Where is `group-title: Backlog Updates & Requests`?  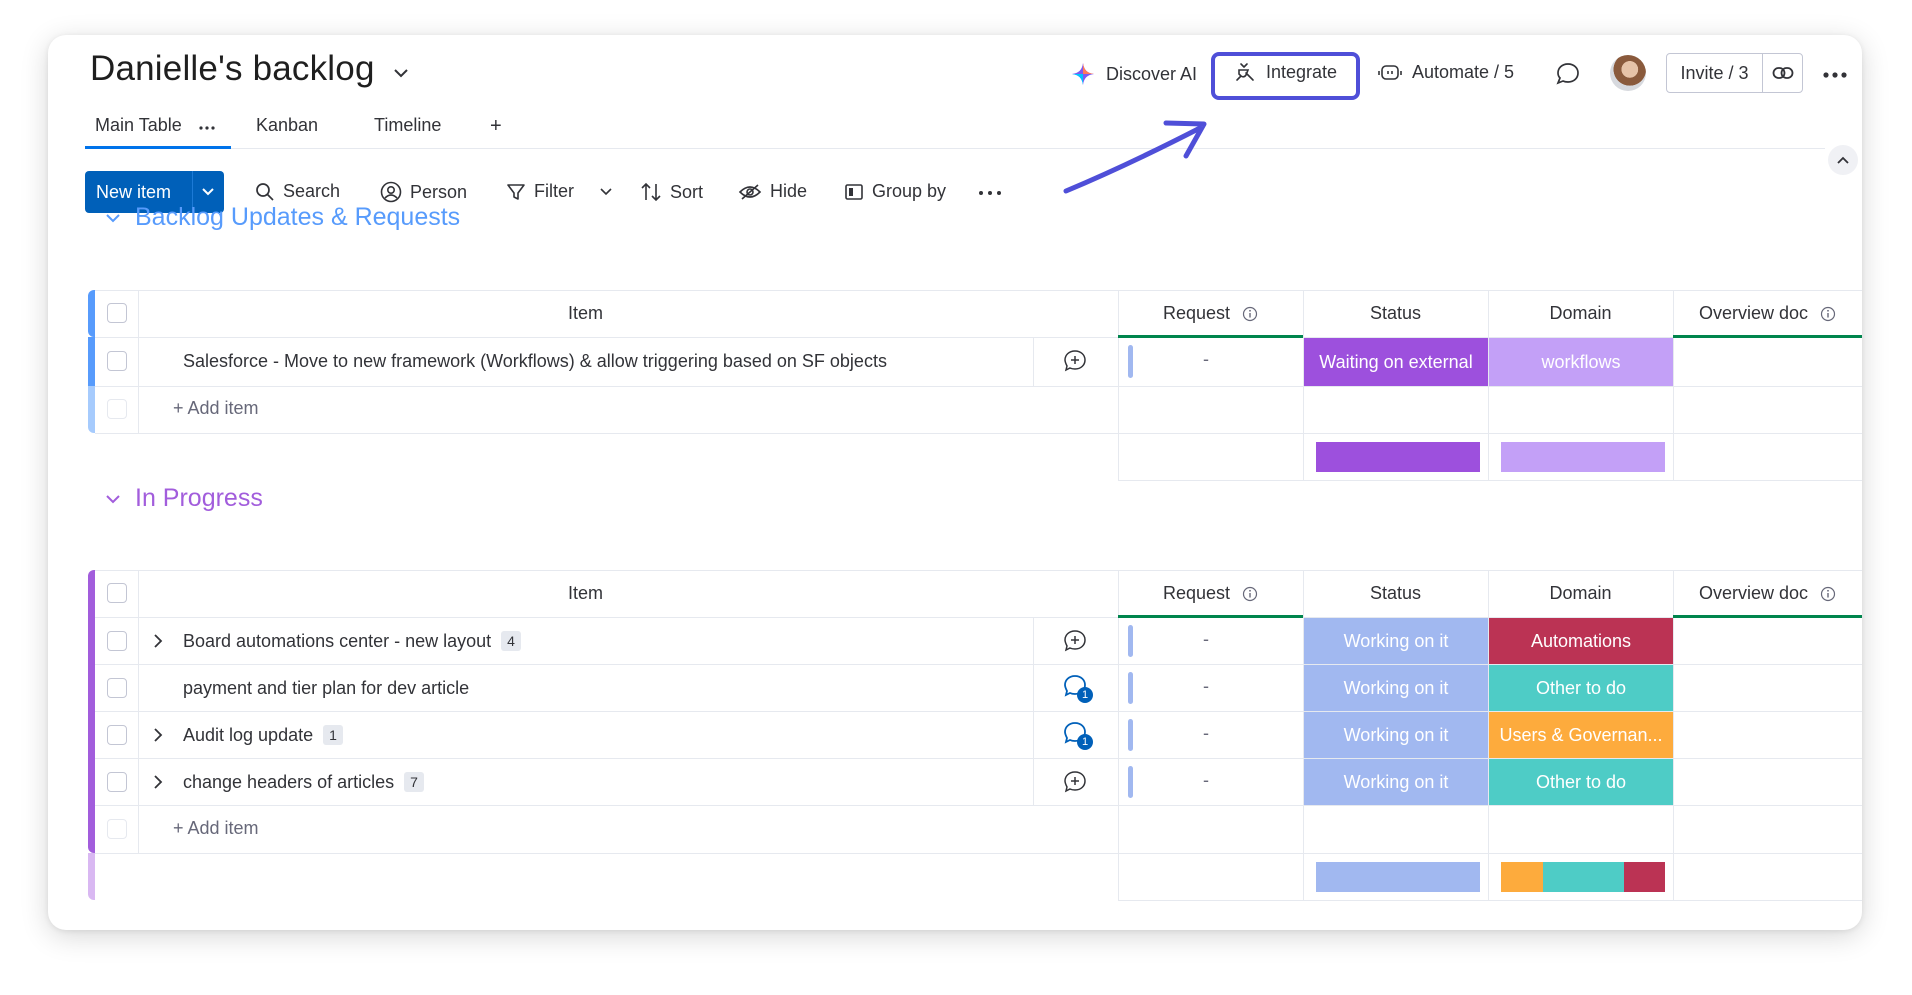
group-title: Backlog Updates & Requests is located at coordinates (297, 217).